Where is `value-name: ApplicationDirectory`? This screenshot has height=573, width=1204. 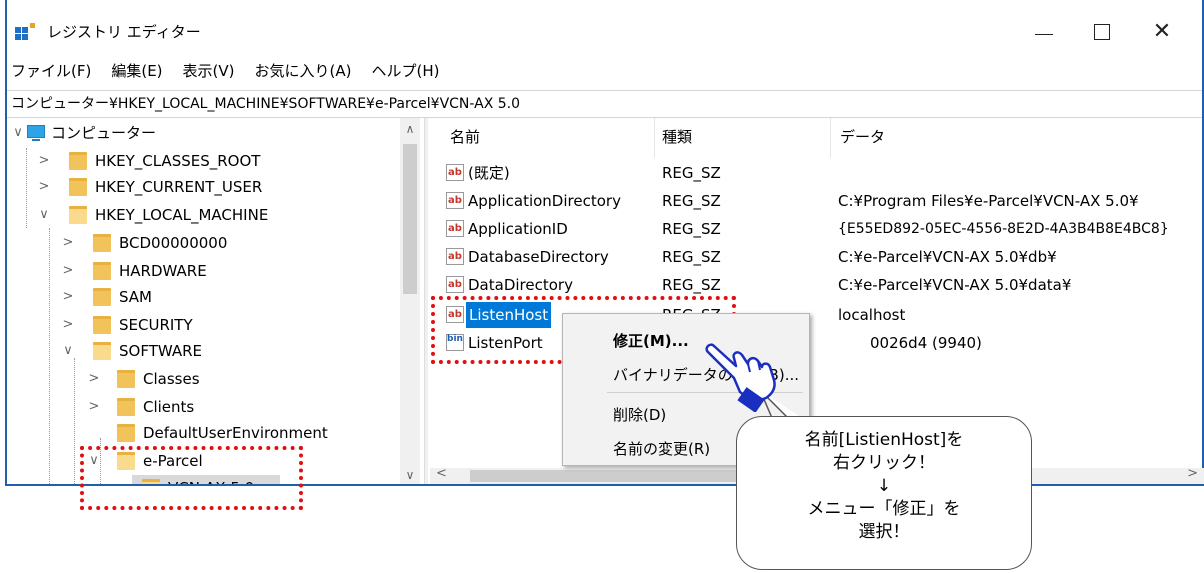 value-name: ApplicationDirectory is located at coordinates (544, 201).